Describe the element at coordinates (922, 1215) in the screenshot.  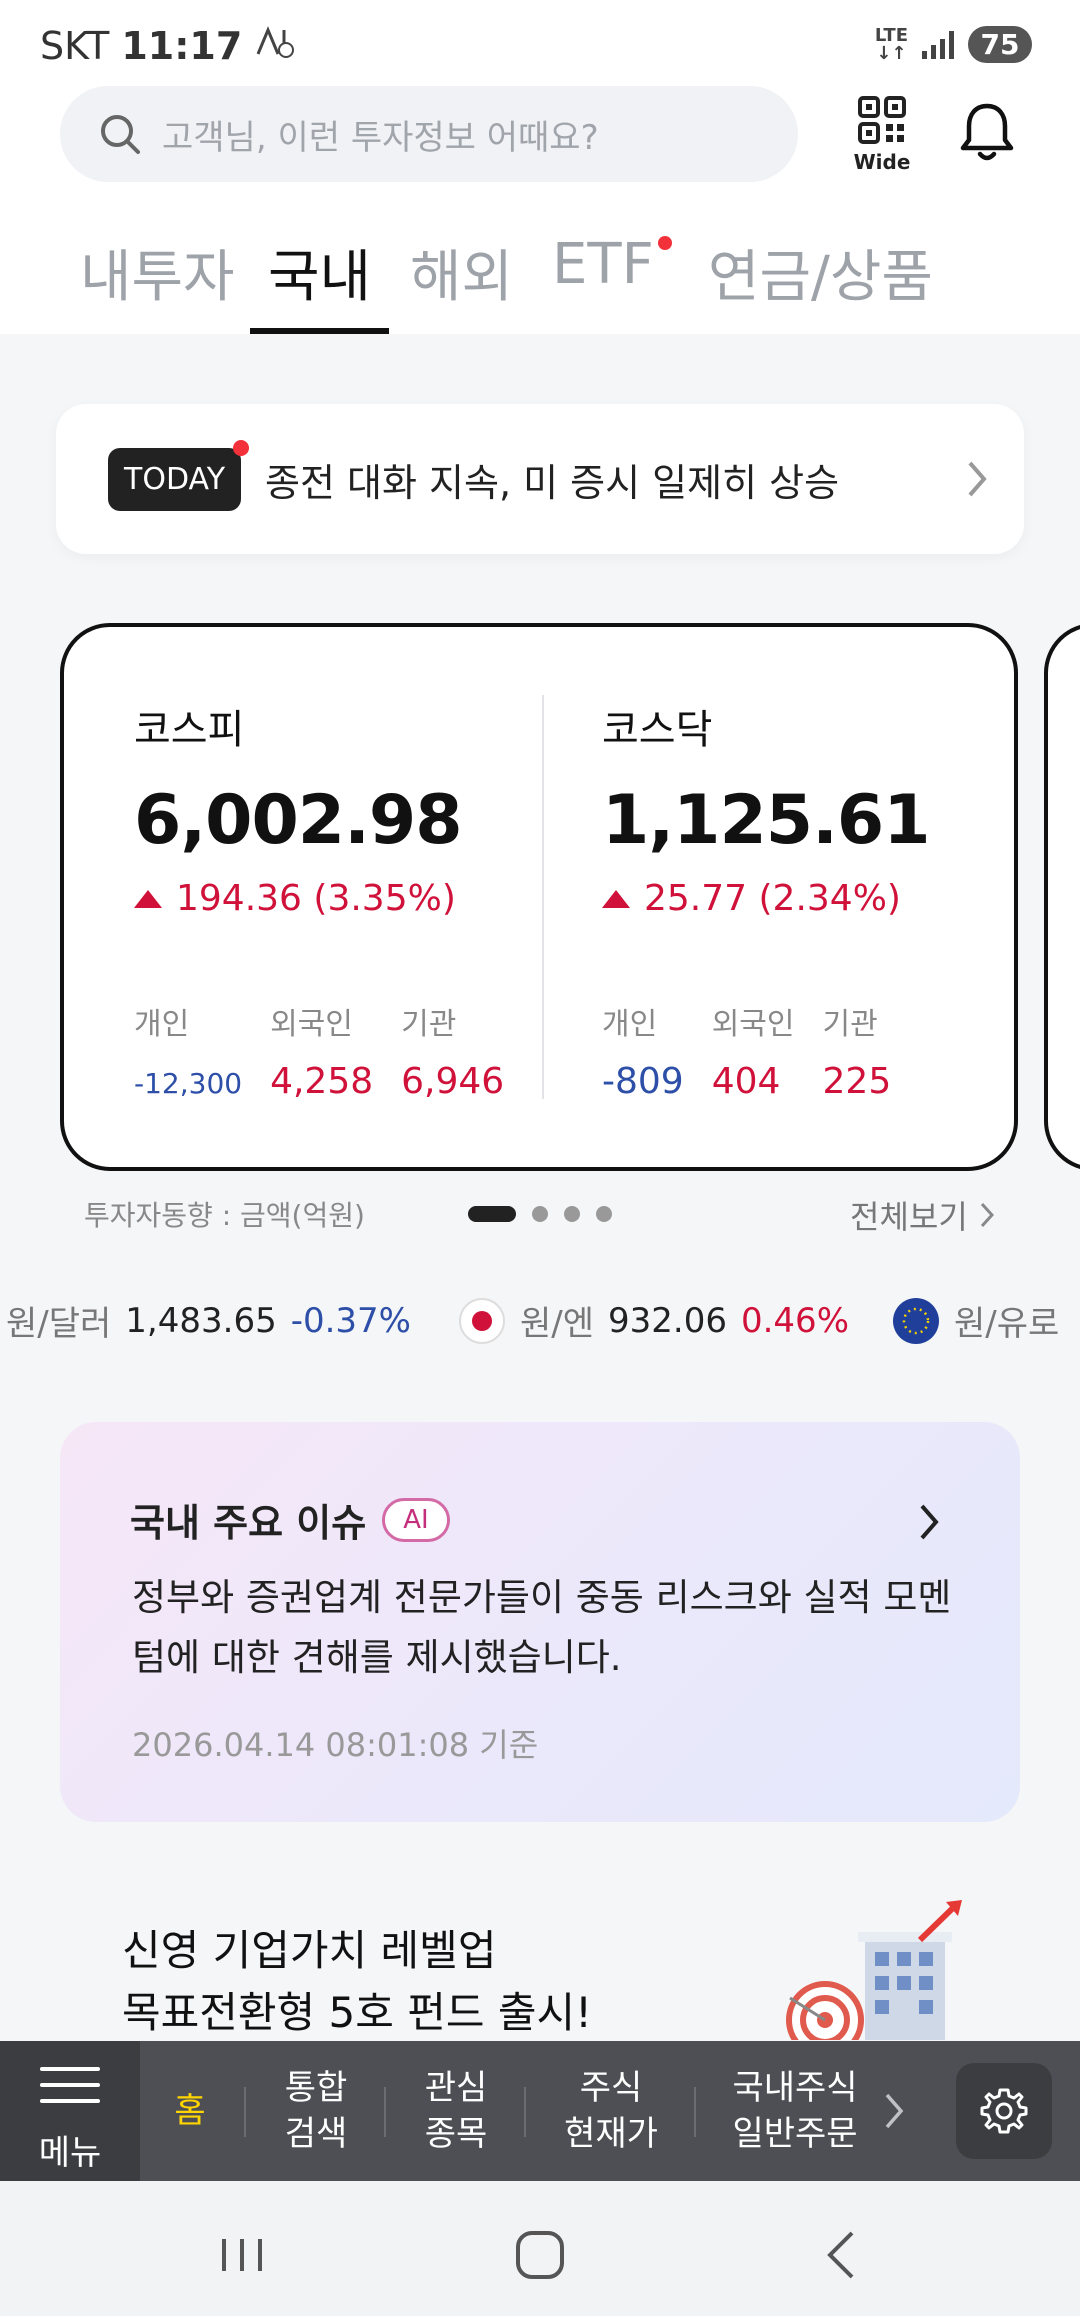
I see `view-all-link: 전체보기` at that location.